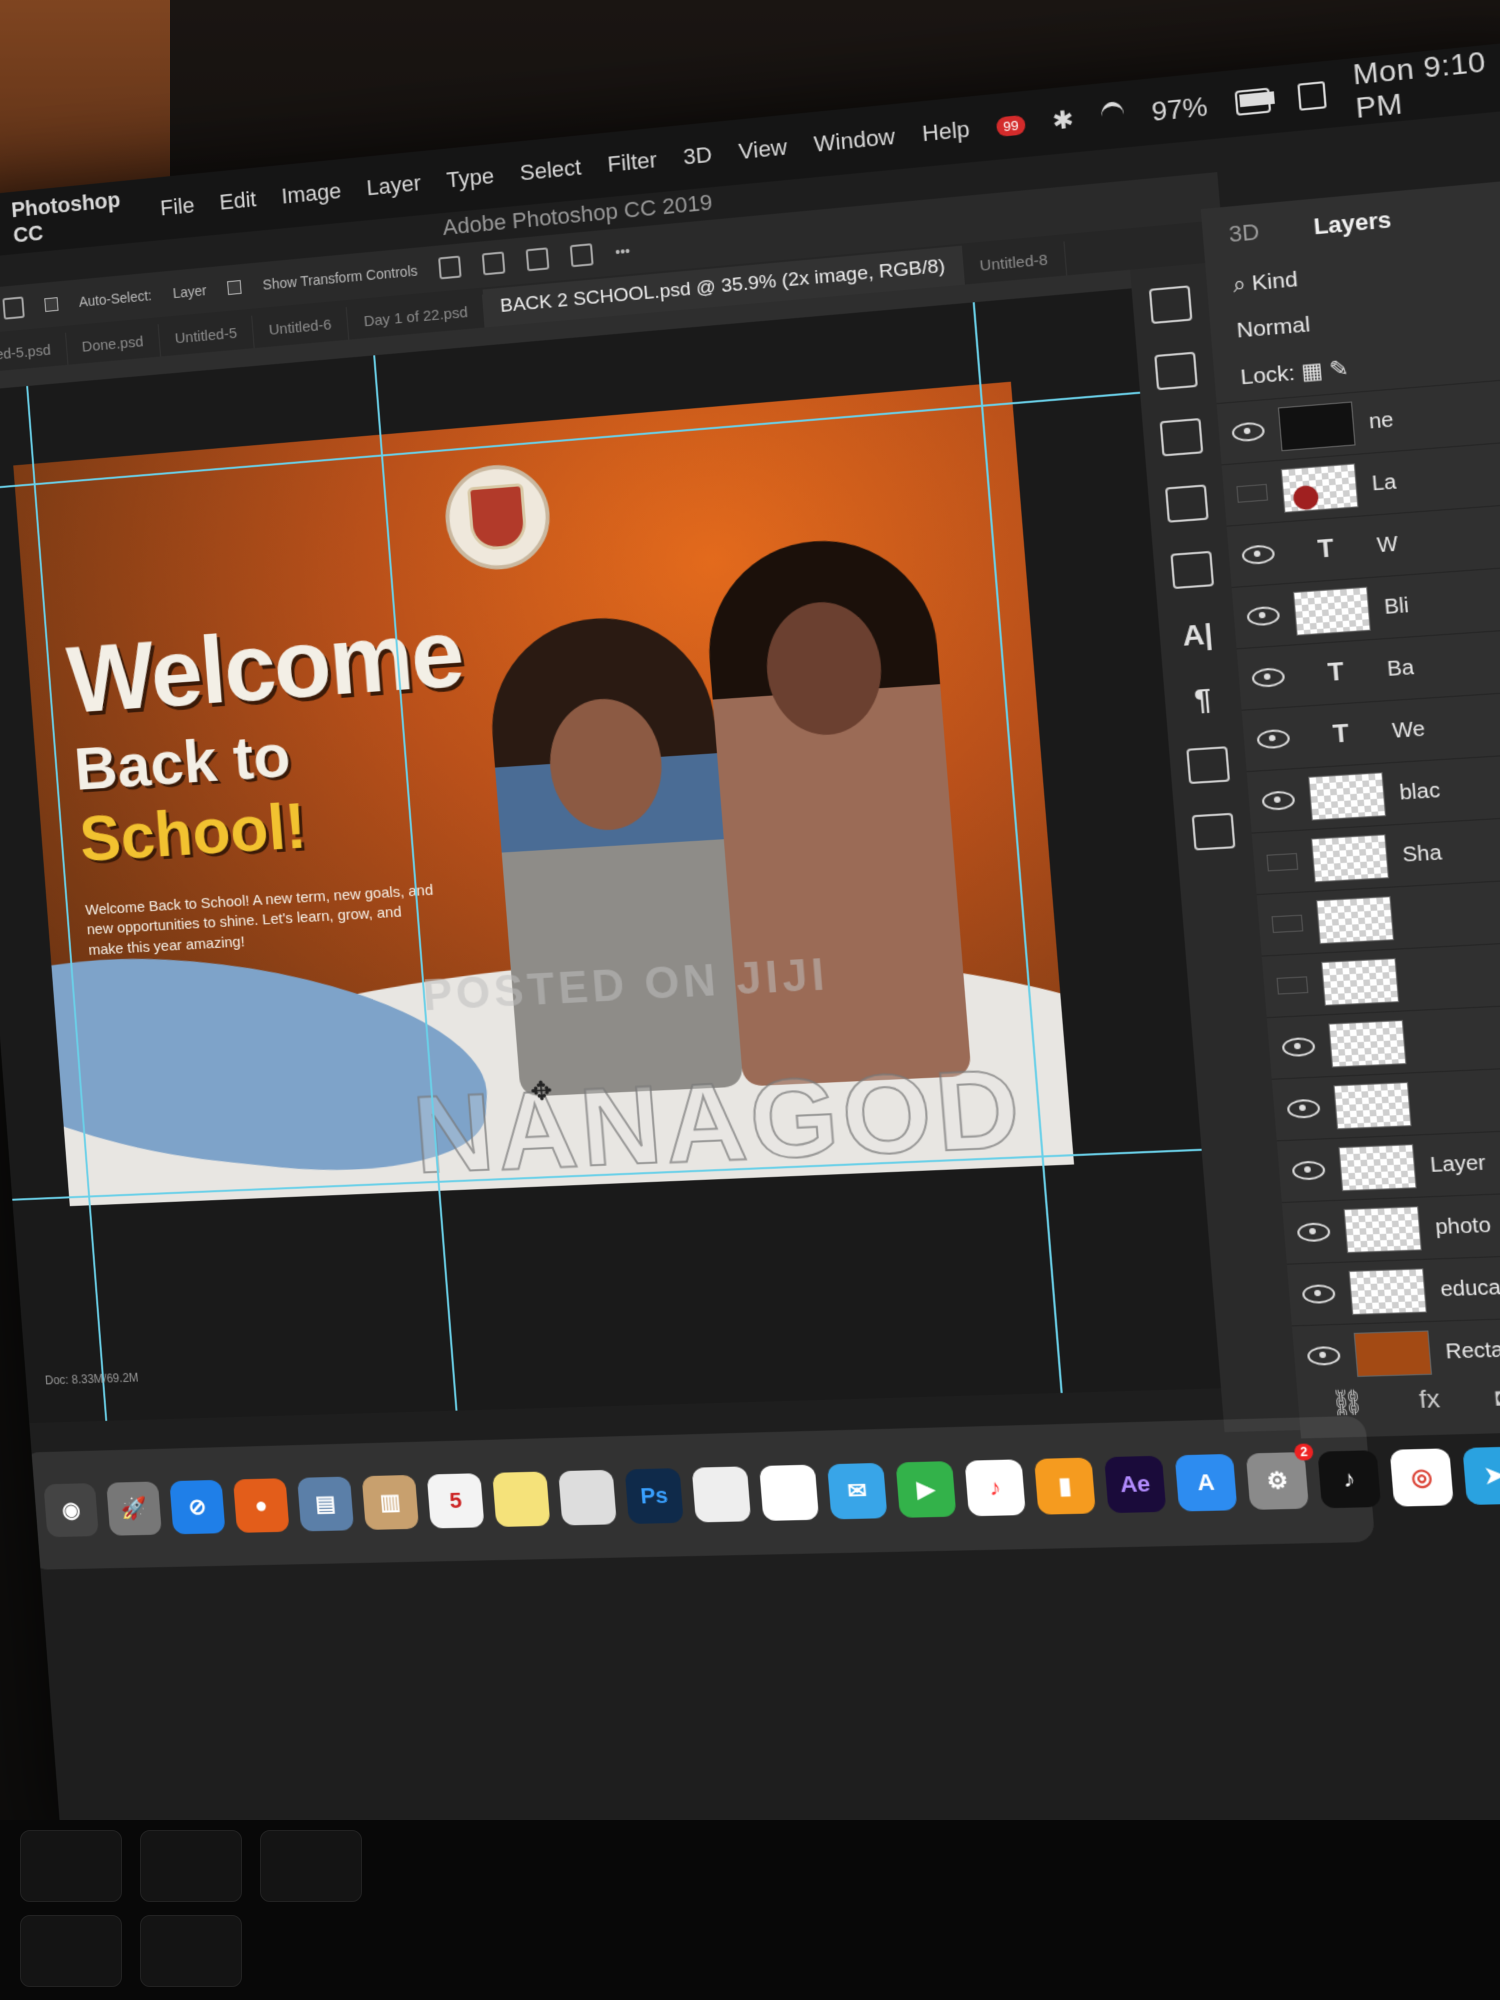 The image size is (1500, 2000). Describe the element at coordinates (654, 1496) in the screenshot. I see `photoshop-icon: Ps` at that location.